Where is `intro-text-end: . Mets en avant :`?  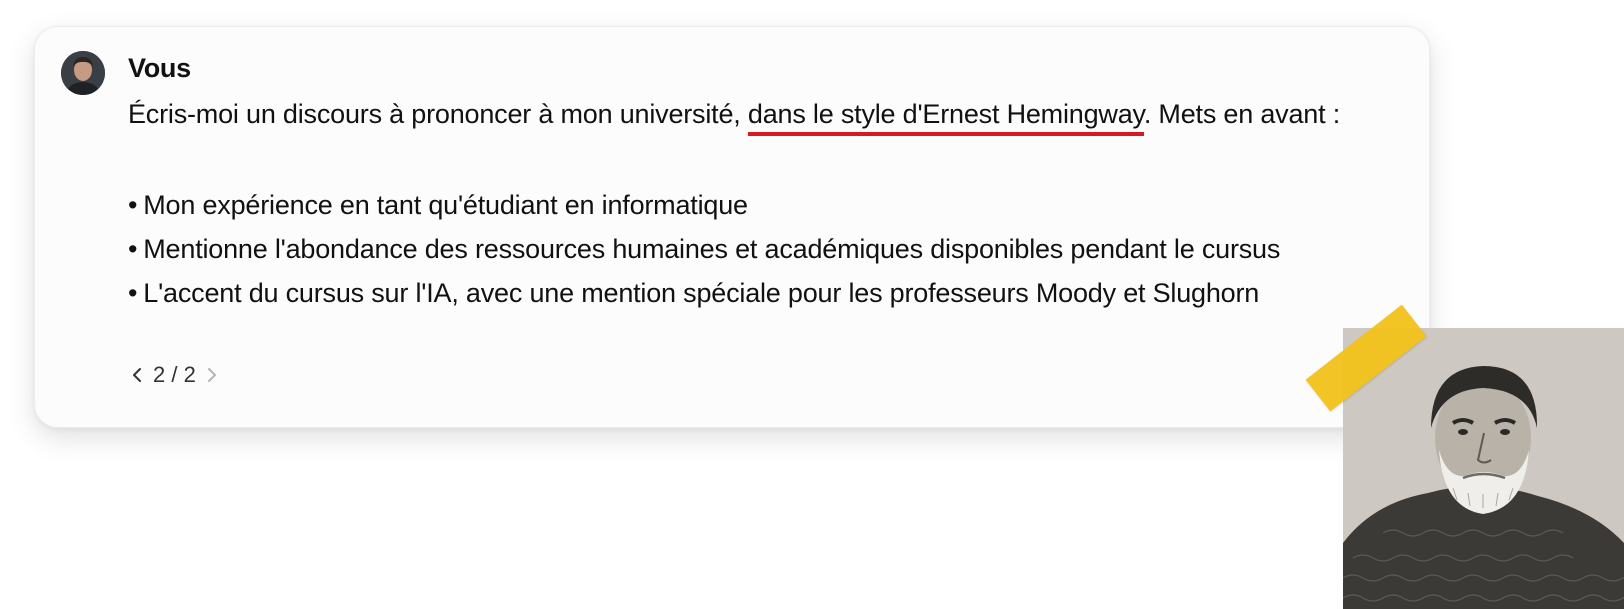
intro-text-end: . Mets en avant : is located at coordinates (1242, 114).